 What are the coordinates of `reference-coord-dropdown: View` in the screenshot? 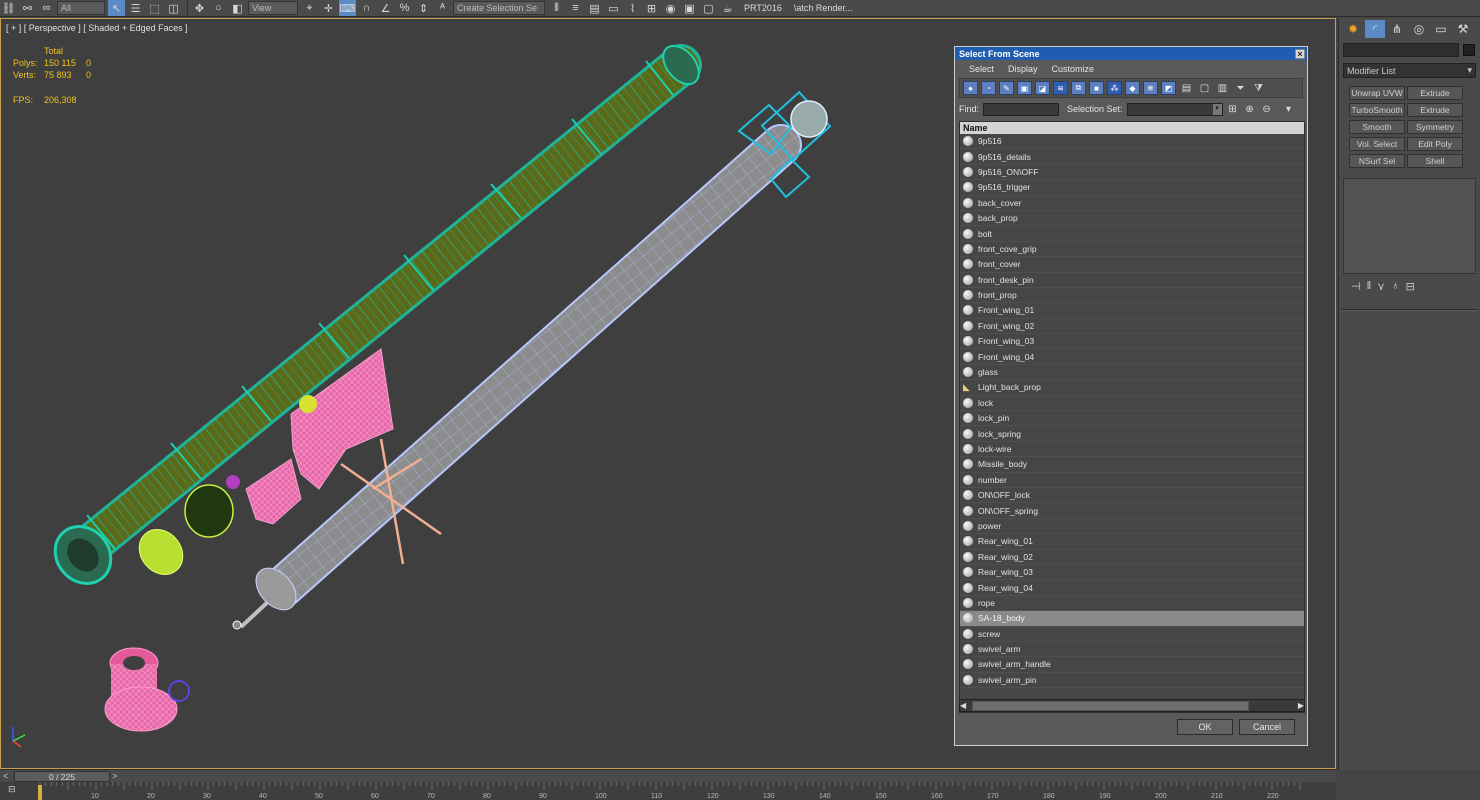 It's located at (273, 8).